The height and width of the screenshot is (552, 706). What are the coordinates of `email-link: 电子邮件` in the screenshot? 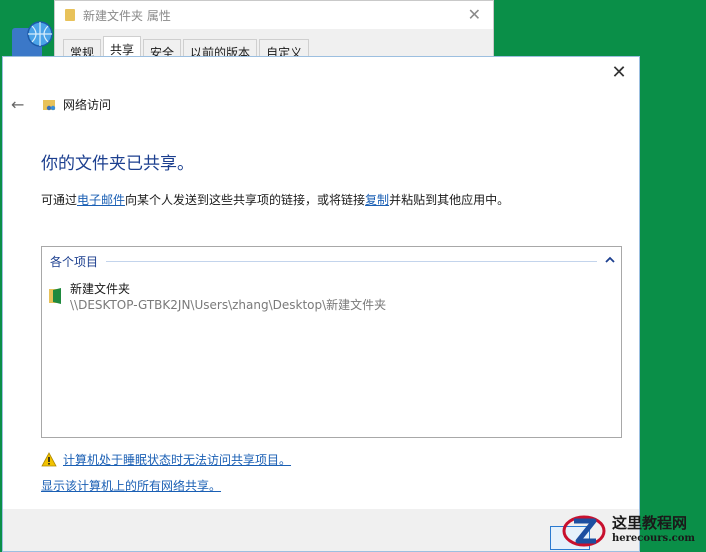 It's located at (101, 200).